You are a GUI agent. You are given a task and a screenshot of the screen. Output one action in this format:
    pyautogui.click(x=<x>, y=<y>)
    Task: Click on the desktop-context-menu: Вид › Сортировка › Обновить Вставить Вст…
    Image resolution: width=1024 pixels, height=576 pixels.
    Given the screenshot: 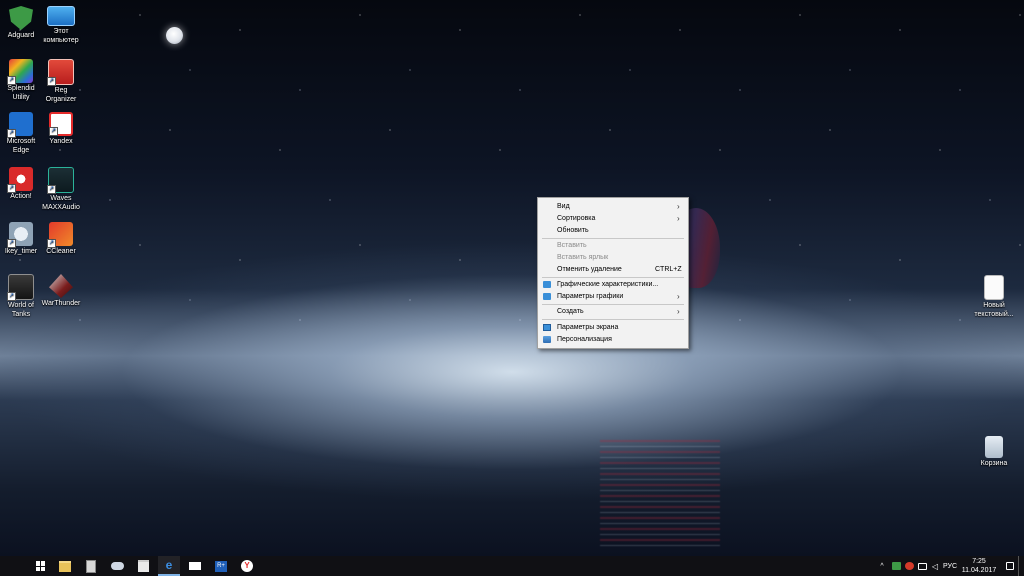 What is the action you would take?
    pyautogui.click(x=613, y=273)
    